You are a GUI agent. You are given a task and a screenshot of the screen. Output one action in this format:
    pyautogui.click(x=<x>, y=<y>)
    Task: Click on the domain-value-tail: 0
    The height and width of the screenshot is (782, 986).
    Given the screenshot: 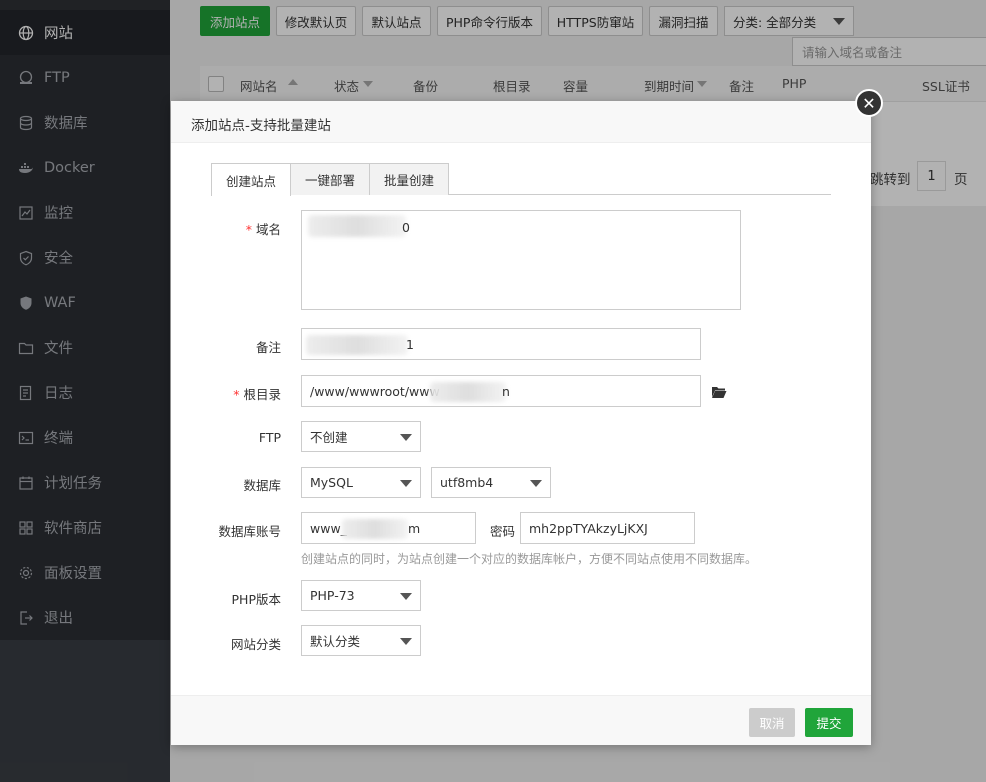 What is the action you would take?
    pyautogui.click(x=406, y=227)
    